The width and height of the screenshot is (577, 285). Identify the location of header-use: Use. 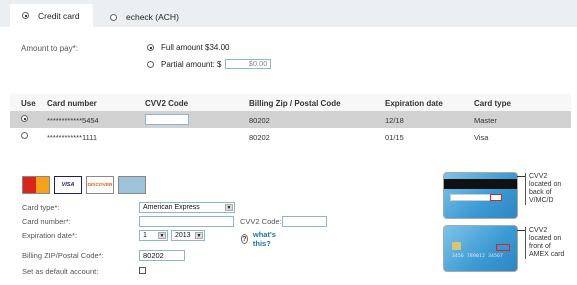
(28, 103).